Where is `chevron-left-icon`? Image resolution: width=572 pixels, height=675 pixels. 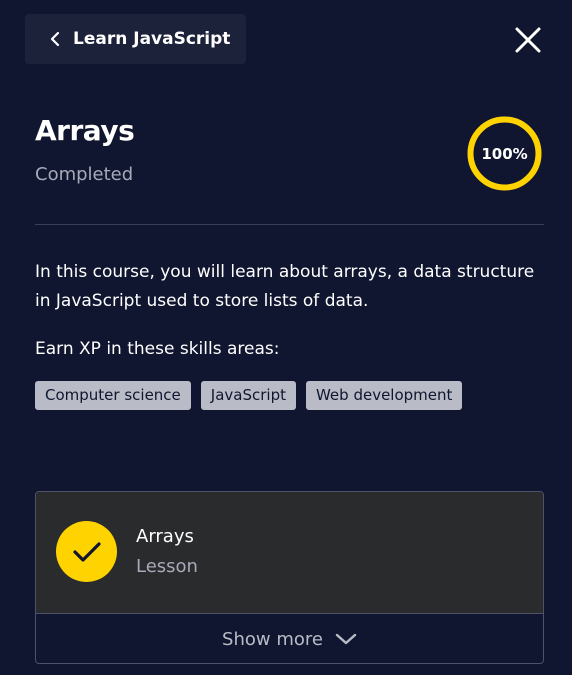 chevron-left-icon is located at coordinates (56, 39).